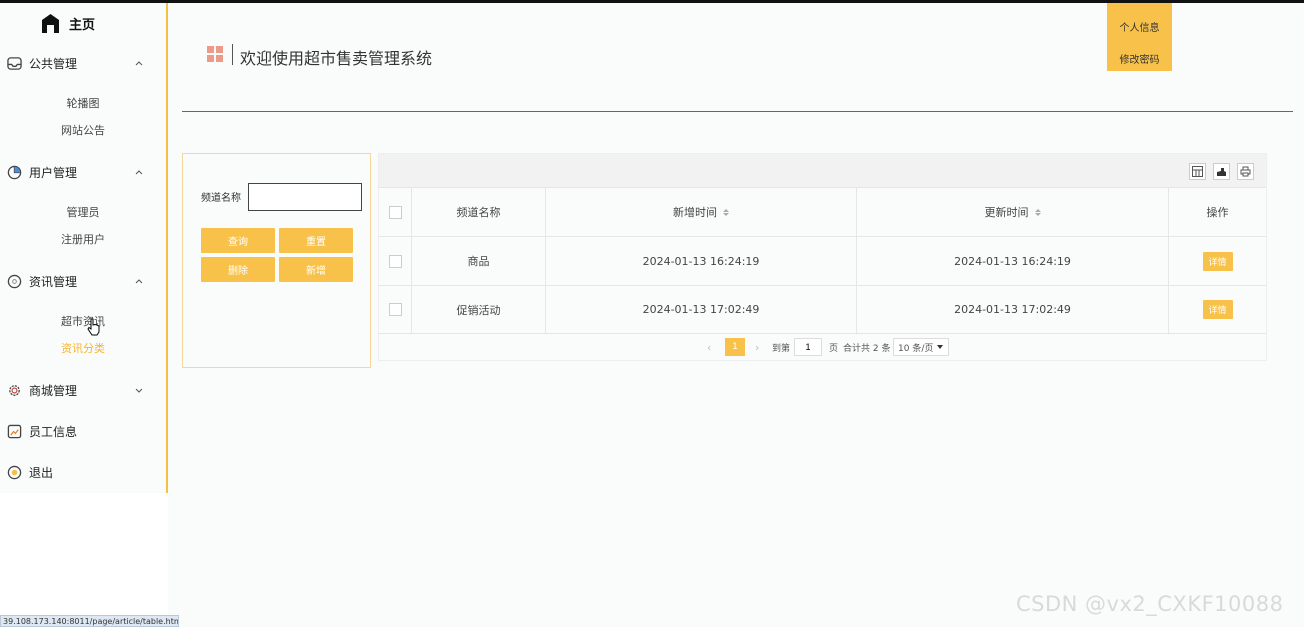  Describe the element at coordinates (305, 197) in the screenshot. I see `channel-name-input` at that location.